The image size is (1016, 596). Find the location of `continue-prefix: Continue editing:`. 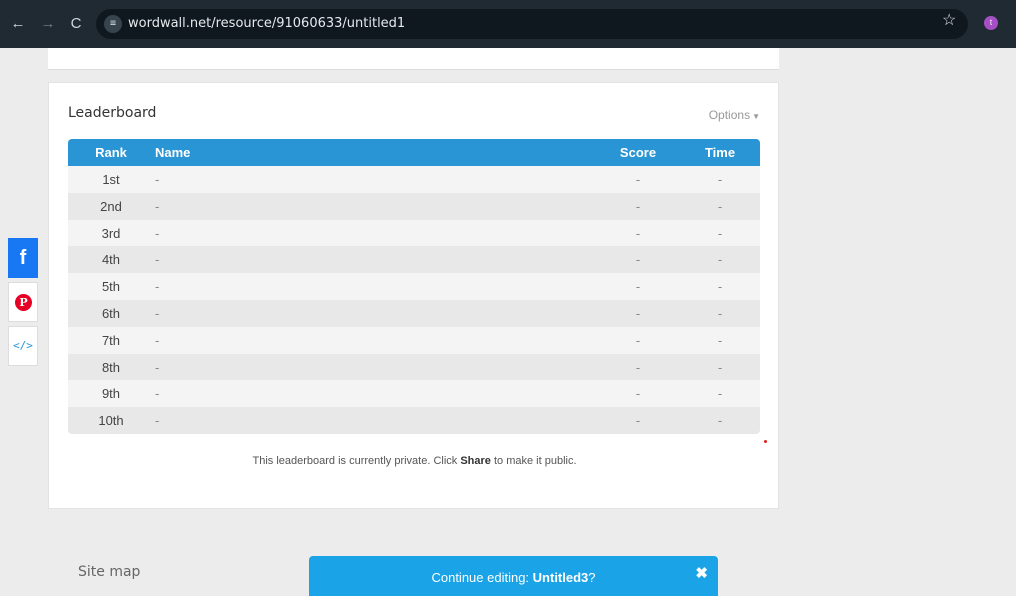

continue-prefix: Continue editing: is located at coordinates (482, 577).